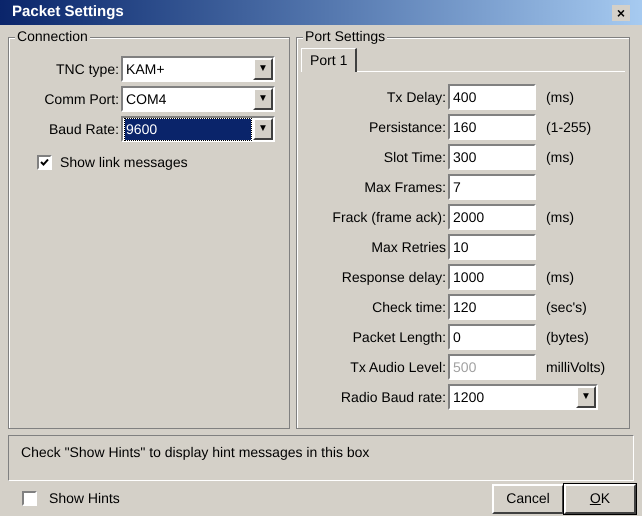 The height and width of the screenshot is (516, 642). What do you see at coordinates (81, 99) in the screenshot?
I see `field-label: Comm Port:` at bounding box center [81, 99].